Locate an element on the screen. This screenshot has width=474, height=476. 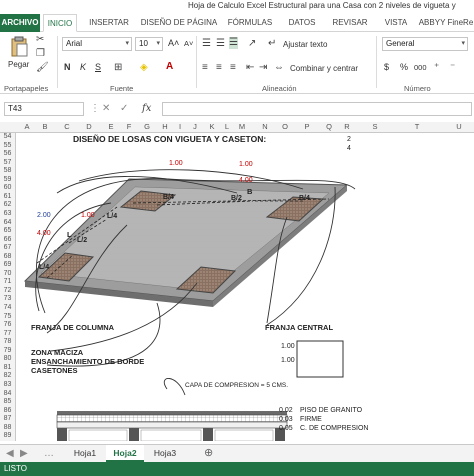
align-bottom-icon: ☰ is located at coordinates (233, 43).